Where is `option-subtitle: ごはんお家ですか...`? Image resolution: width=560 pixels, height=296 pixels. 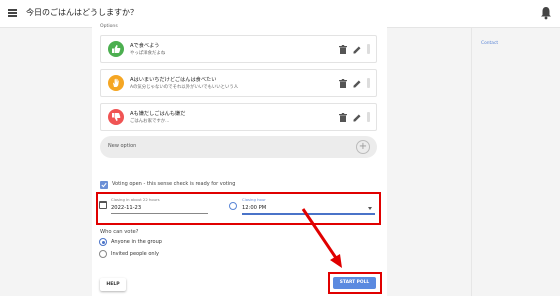
option-subtitle: ごはんお家ですか... is located at coordinates (150, 121).